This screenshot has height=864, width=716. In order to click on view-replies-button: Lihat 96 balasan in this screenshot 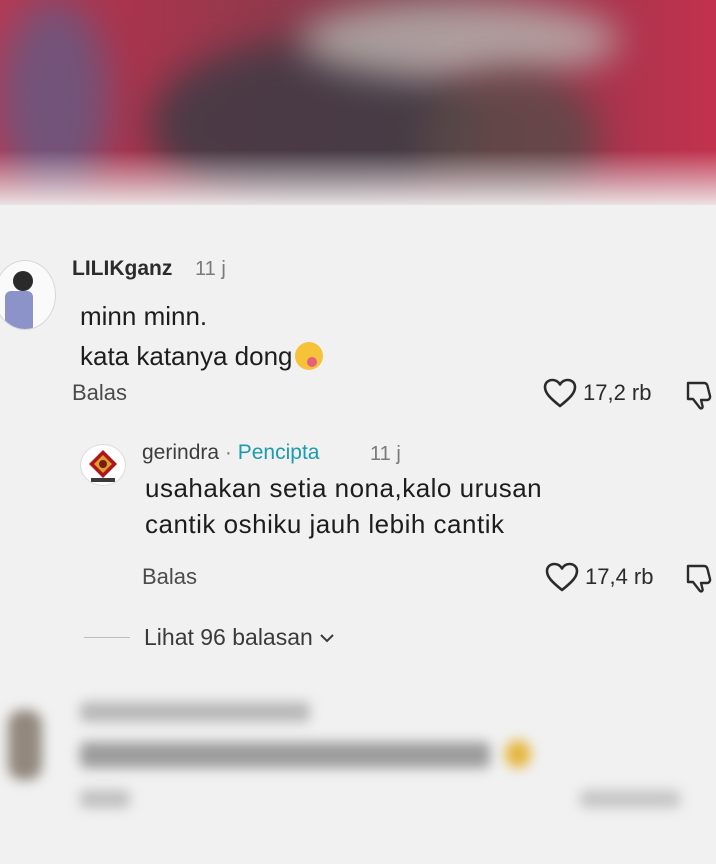, I will do `click(209, 637)`.